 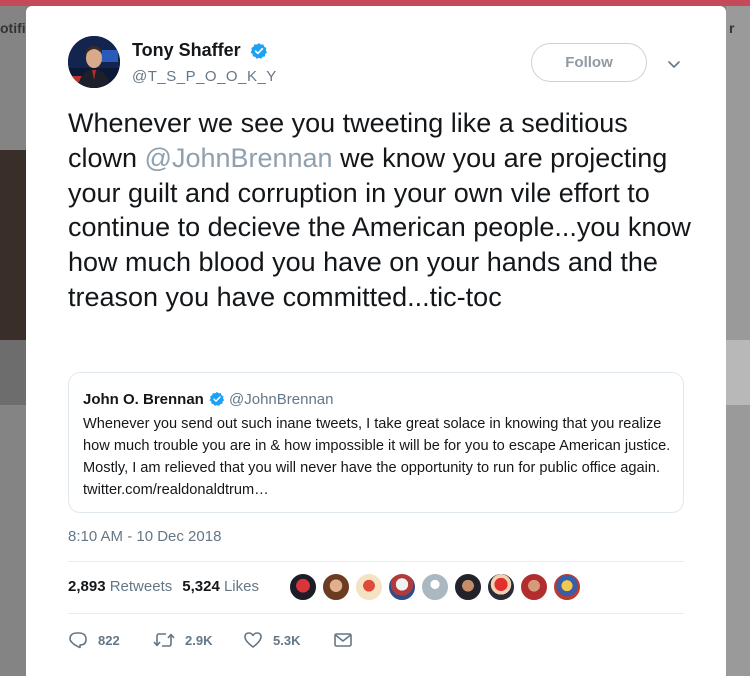 I want to click on author-avatar, so click(x=94, y=62).